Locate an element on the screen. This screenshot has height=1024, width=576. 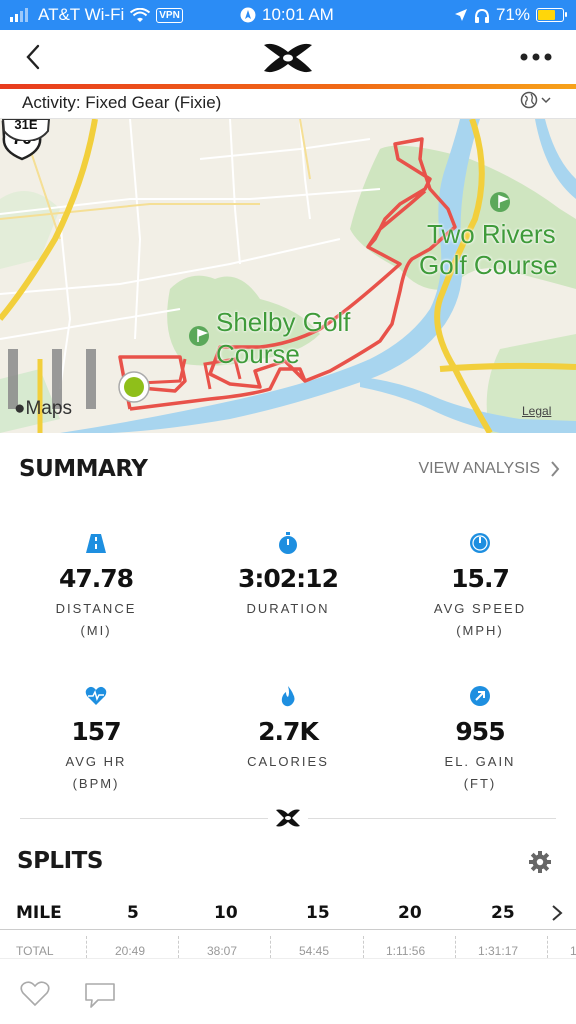
stat-value: 47.78 is located at coordinates (96, 578).